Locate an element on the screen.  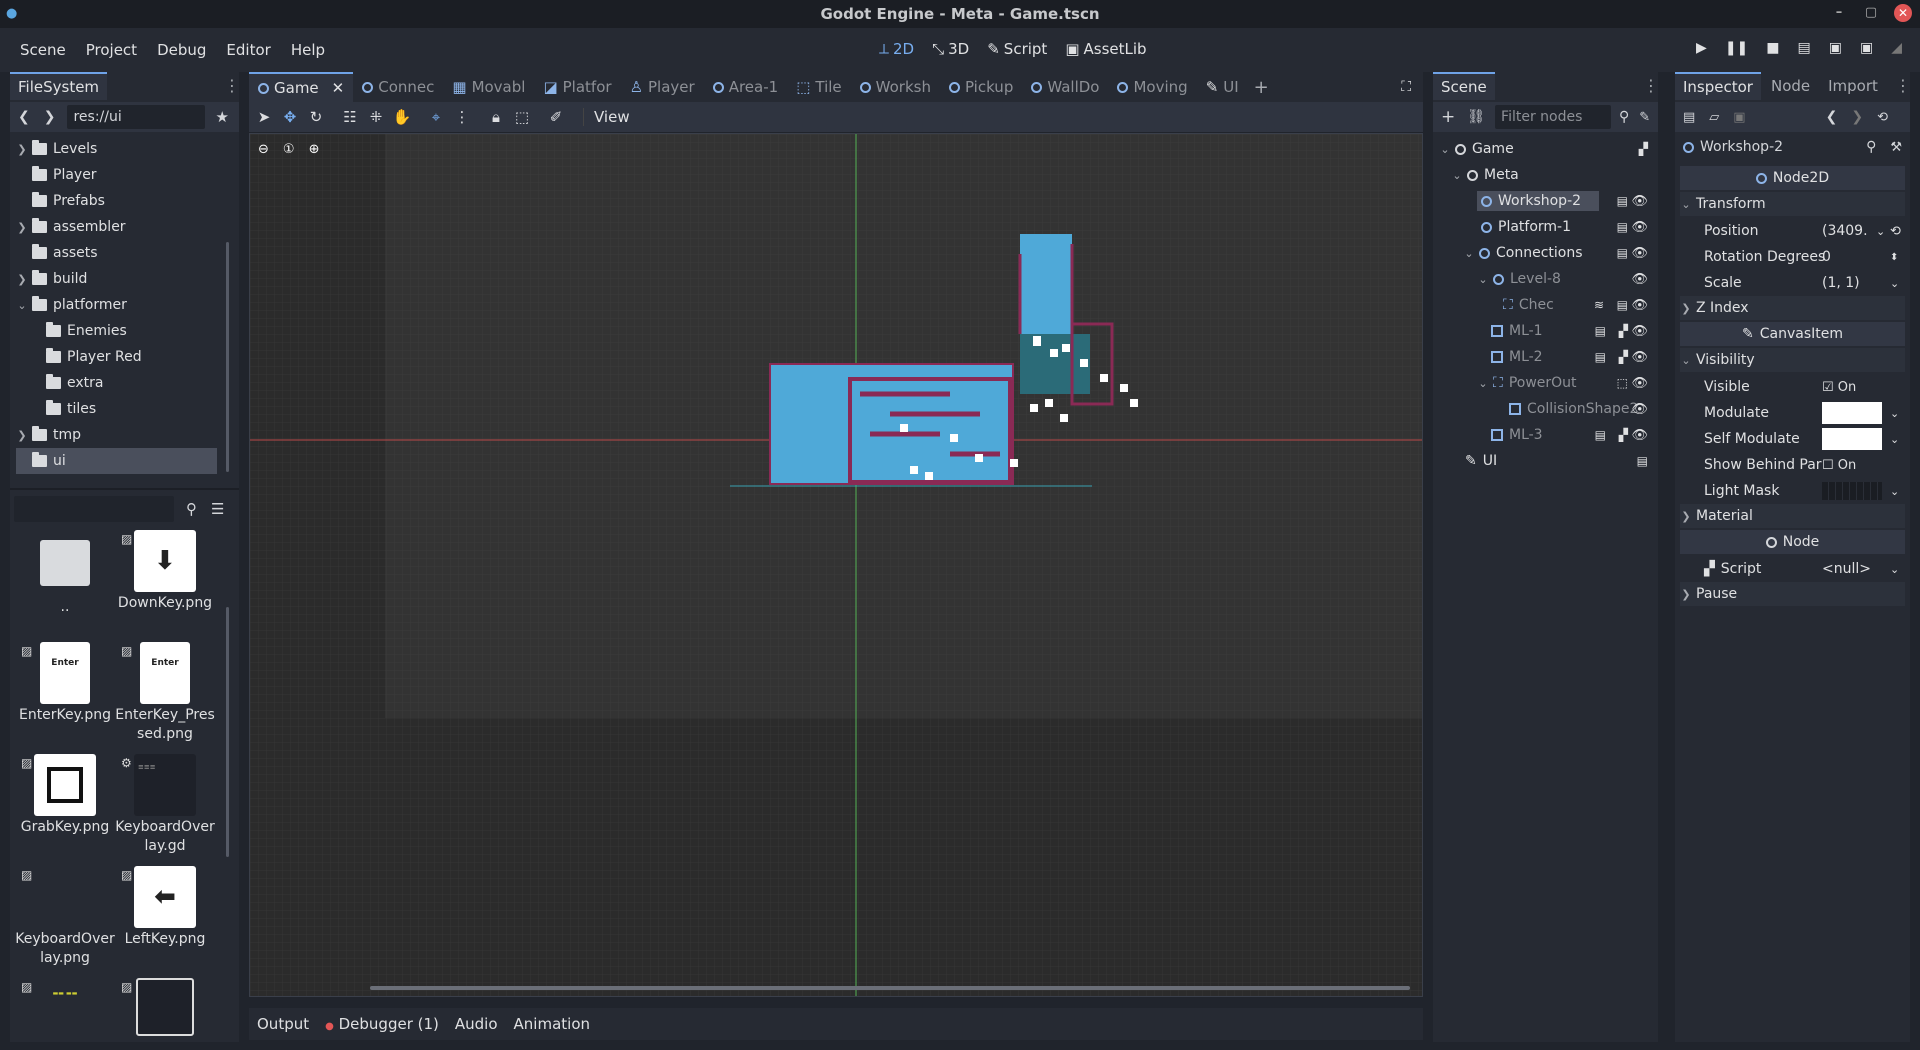
tree-item-enemies: Enemies is located at coordinates (78, 331).